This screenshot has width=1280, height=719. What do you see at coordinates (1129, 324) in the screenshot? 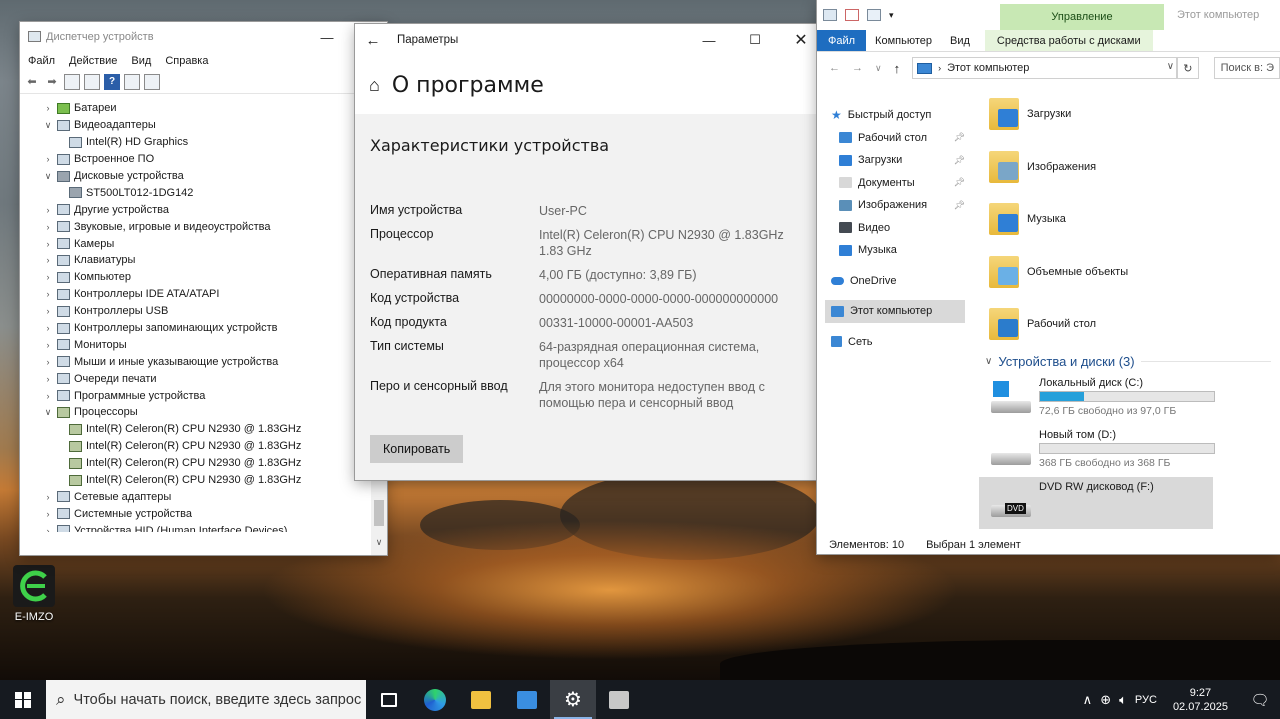
I see `folder-item: Рабочий стол` at bounding box center [1129, 324].